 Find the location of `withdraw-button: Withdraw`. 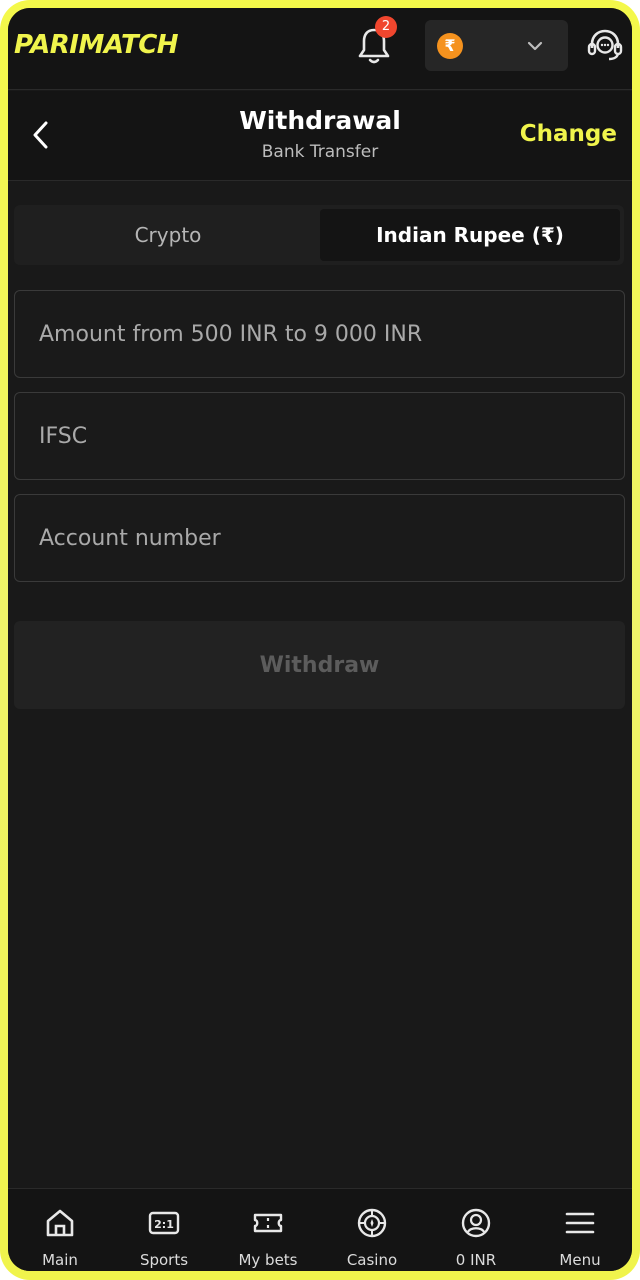

withdraw-button: Withdraw is located at coordinates (319, 665).